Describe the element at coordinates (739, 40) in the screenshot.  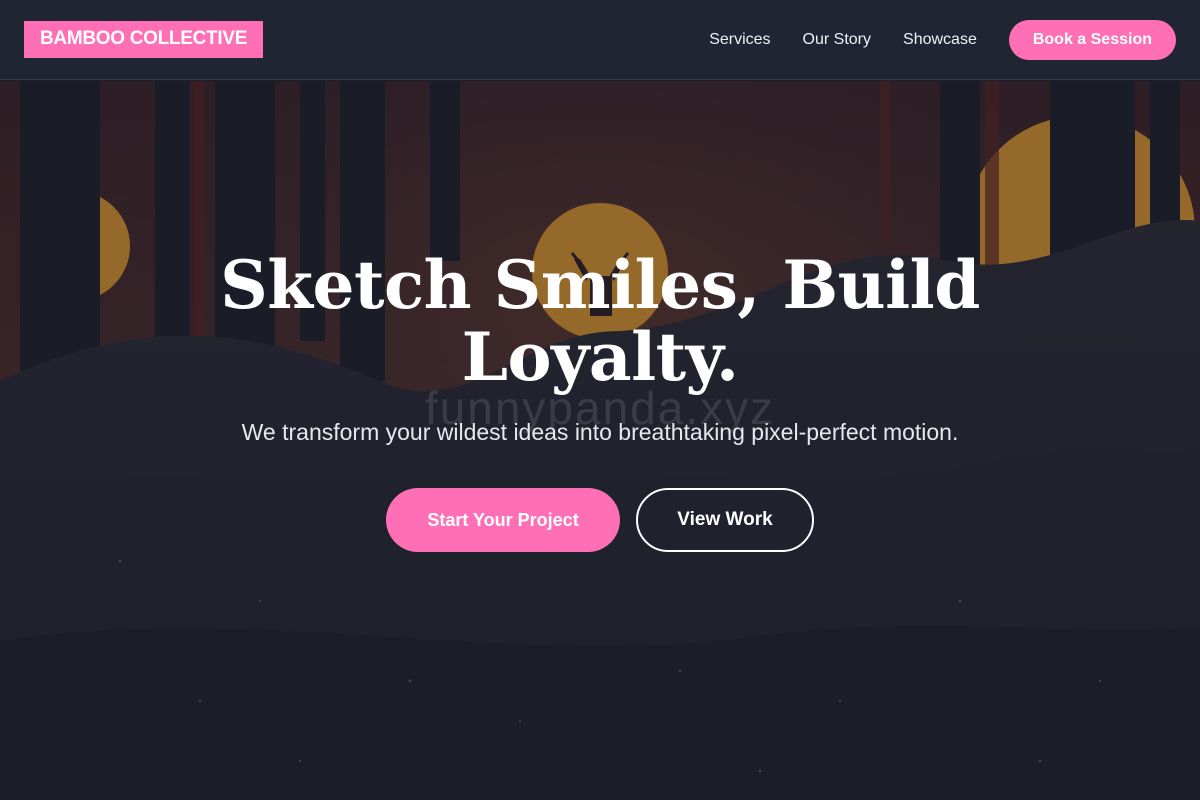
I see `nav-link-services: Services` at that location.